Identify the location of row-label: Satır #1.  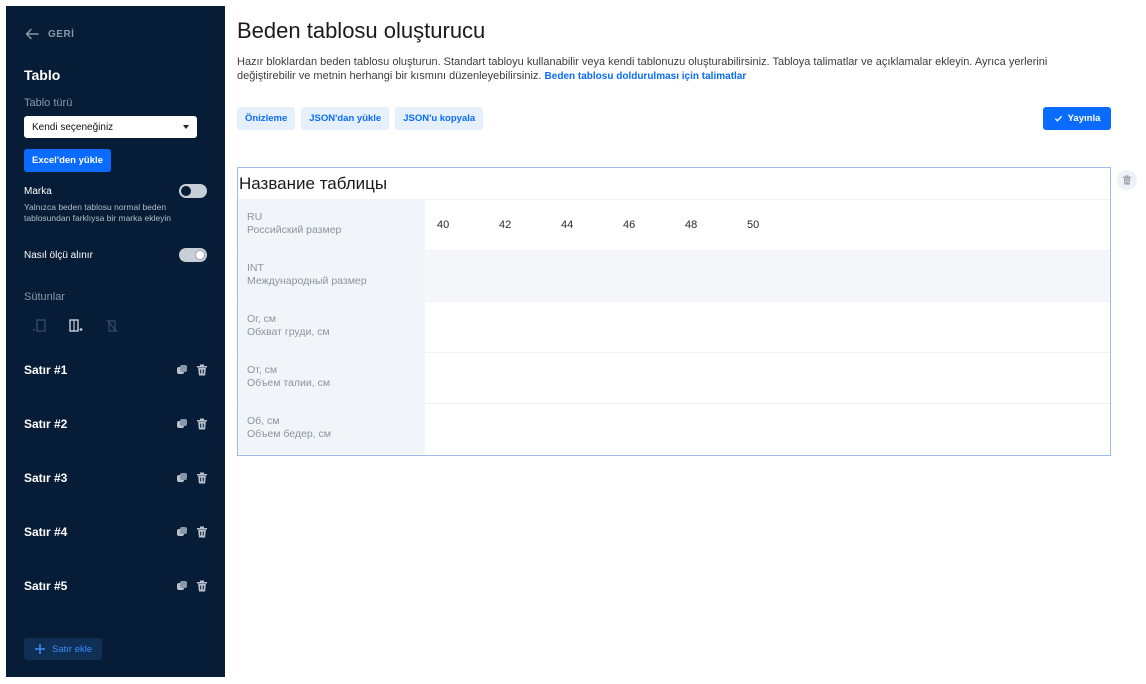
(46, 370).